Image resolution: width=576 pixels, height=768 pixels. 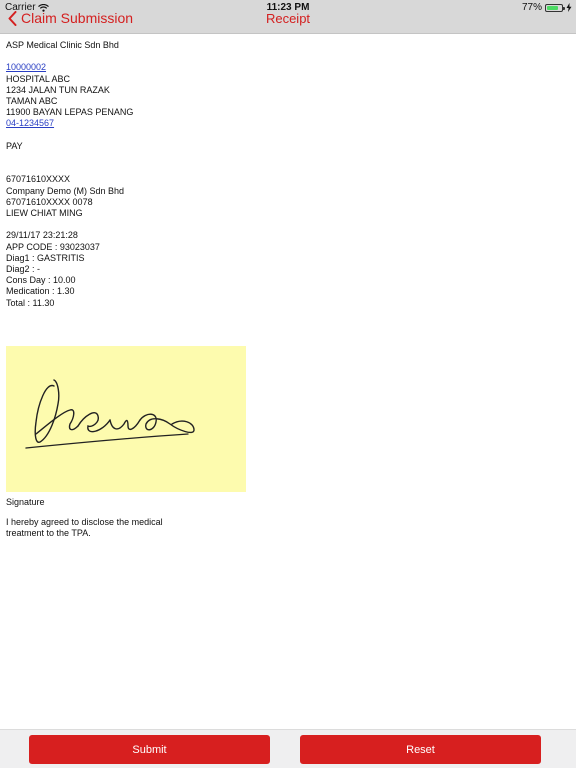 I want to click on pay-label: PAY, so click(x=14, y=145).